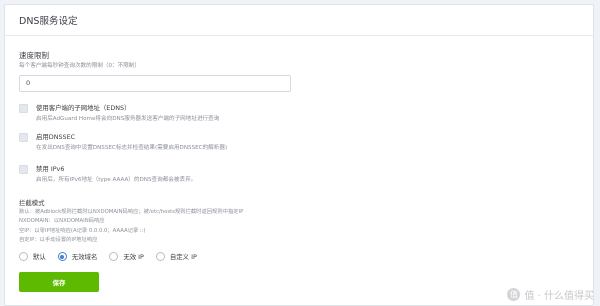  Describe the element at coordinates (82, 230) in the screenshot. I see `mode-description-null-ip: 空IP：以零IP地址响应(A记录 0.0.0.0；AAAA记录 ::)` at that location.